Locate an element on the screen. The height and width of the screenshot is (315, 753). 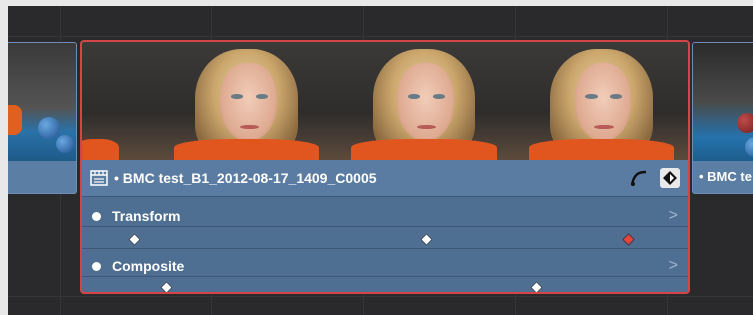
keyframe-marker-selected is located at coordinates (628, 239).